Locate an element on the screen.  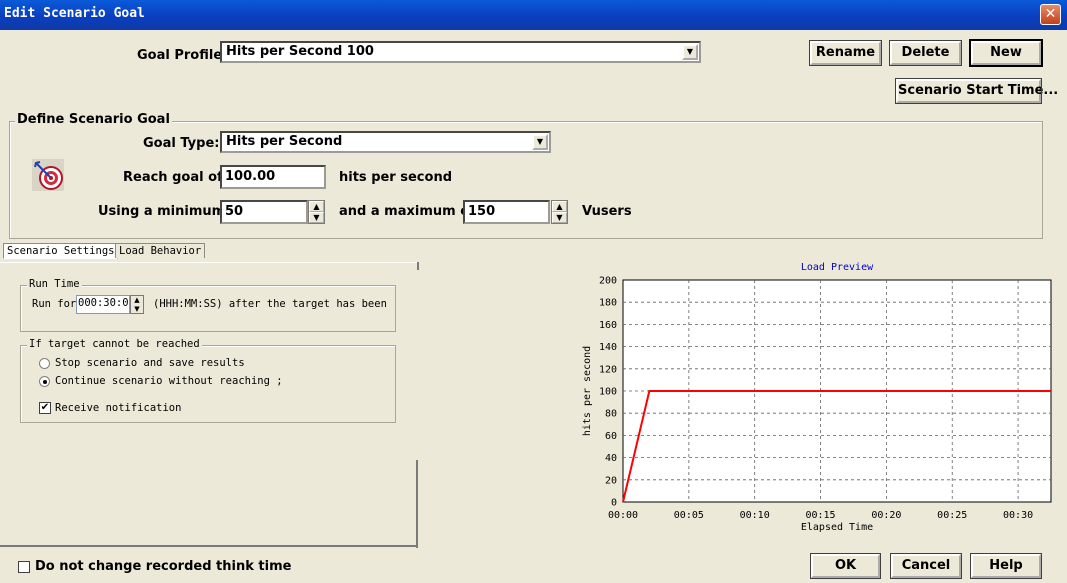
y-tick-label: 60 is located at coordinates (611, 436).